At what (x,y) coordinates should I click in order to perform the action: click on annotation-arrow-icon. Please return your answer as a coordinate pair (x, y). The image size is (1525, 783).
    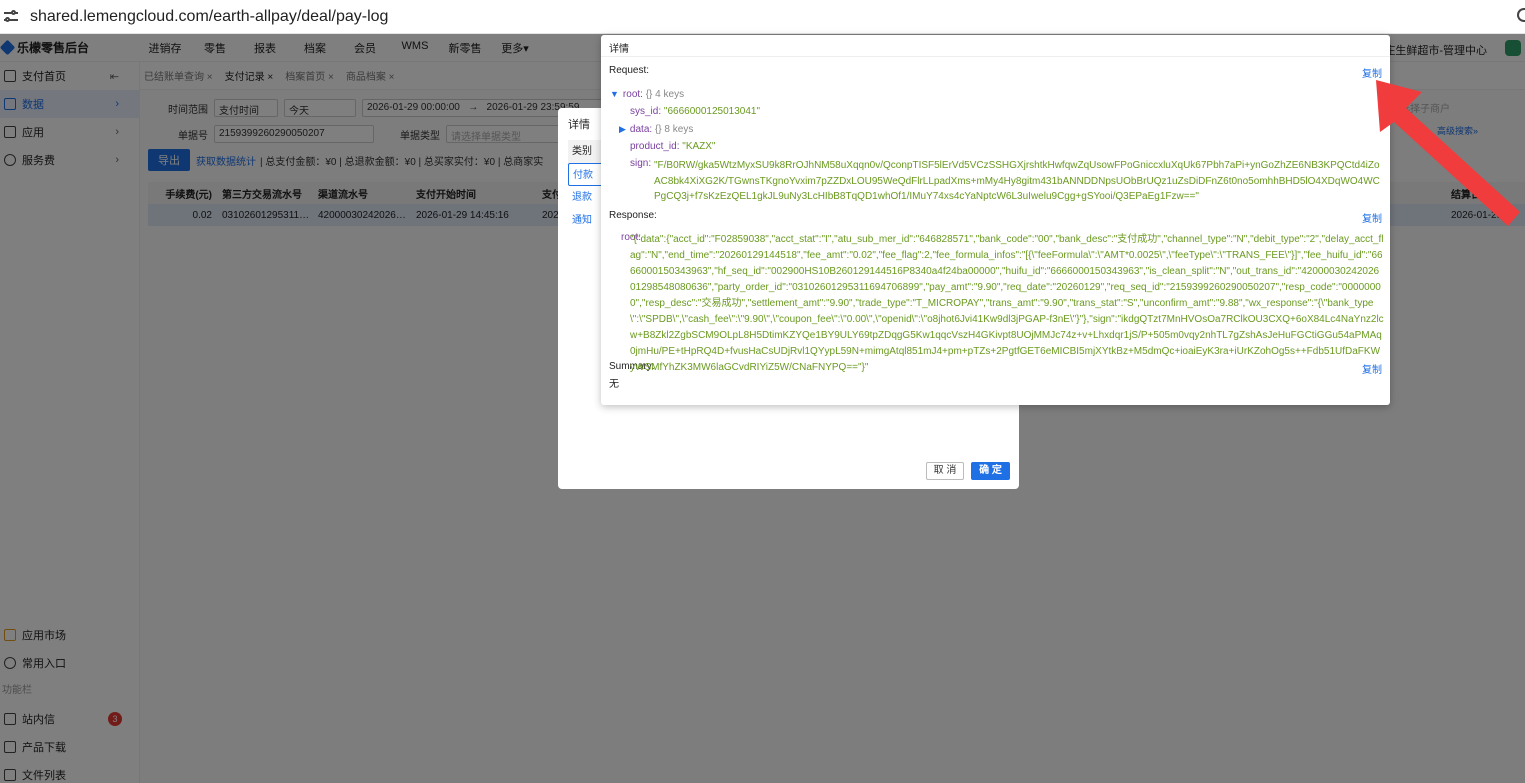
    Looking at the image, I should click on (1448, 153).